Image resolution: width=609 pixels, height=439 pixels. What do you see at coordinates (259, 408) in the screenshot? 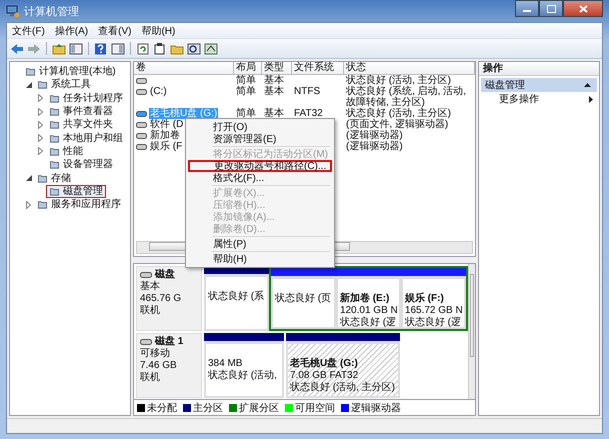
I see `legend-label: 扩展分区` at bounding box center [259, 408].